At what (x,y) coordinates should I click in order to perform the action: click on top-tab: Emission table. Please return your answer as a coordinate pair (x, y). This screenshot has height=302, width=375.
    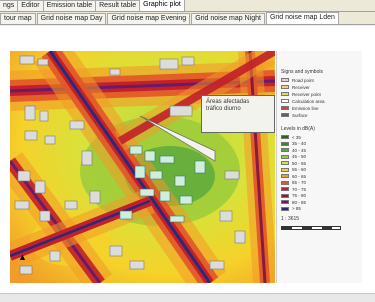
    Looking at the image, I should click on (69, 5).